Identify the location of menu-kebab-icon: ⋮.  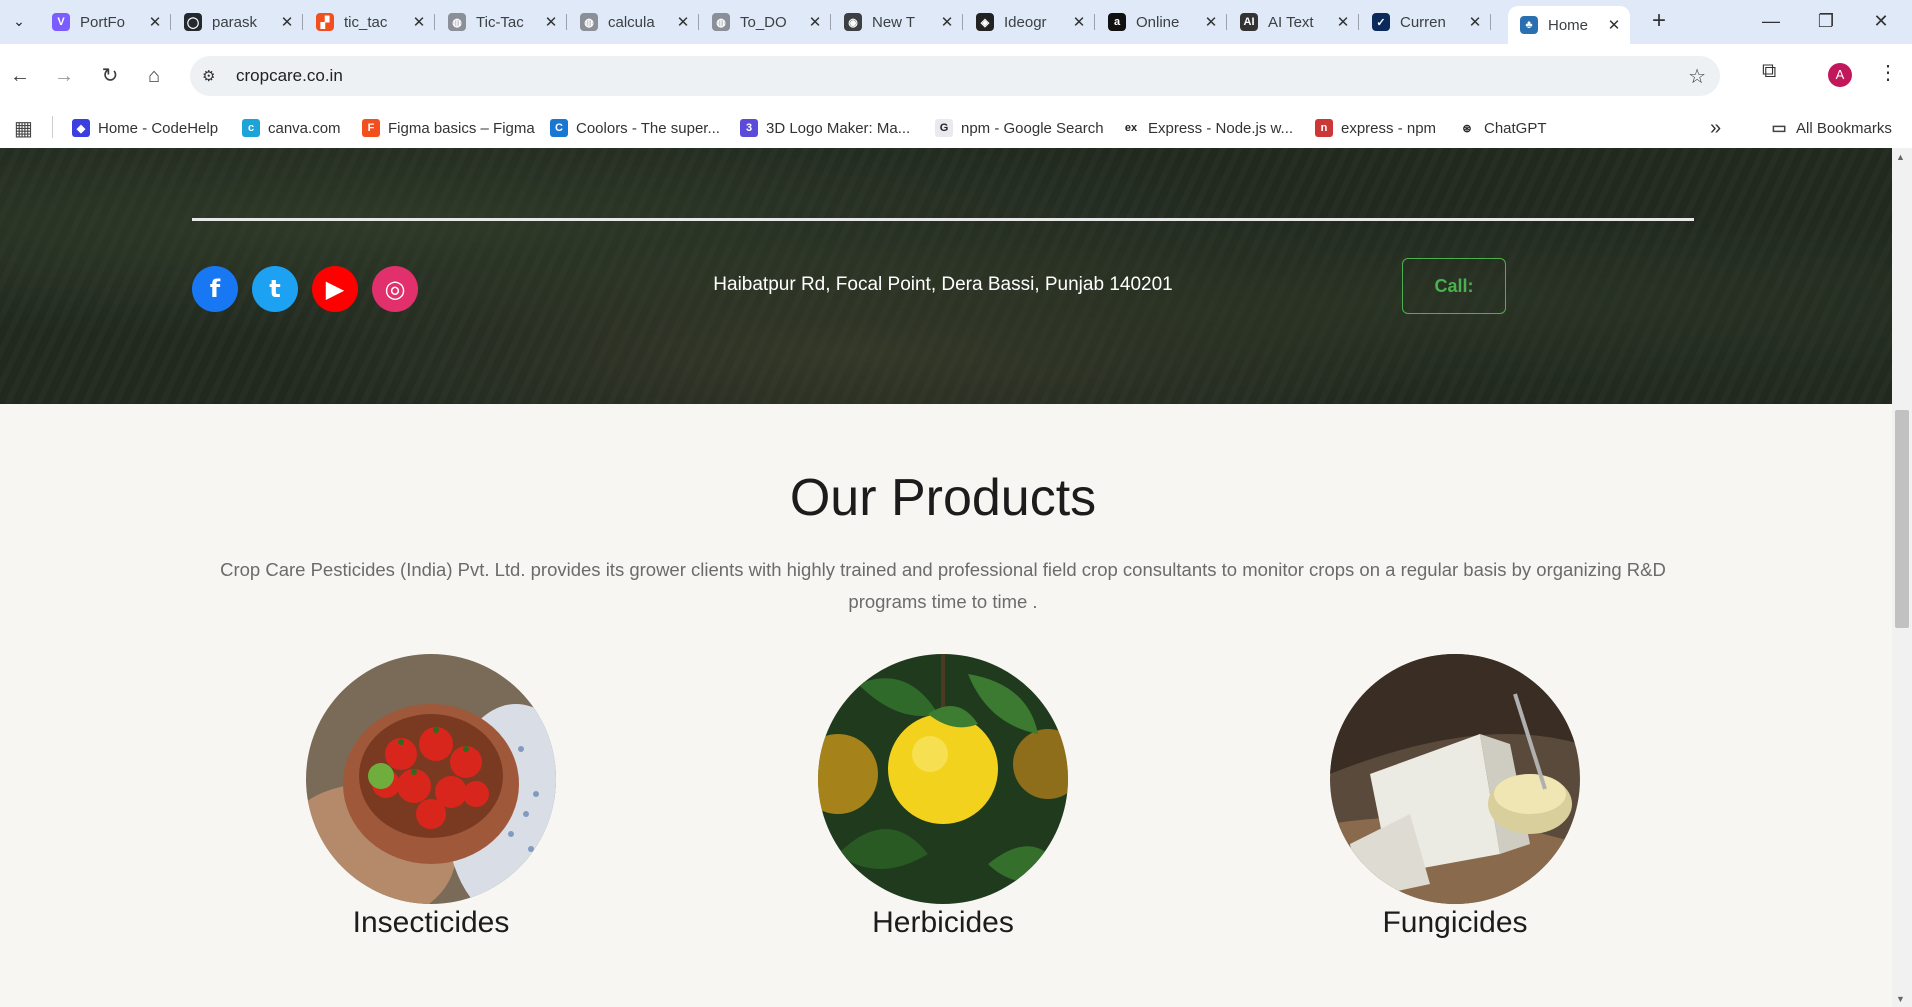
(1888, 72).